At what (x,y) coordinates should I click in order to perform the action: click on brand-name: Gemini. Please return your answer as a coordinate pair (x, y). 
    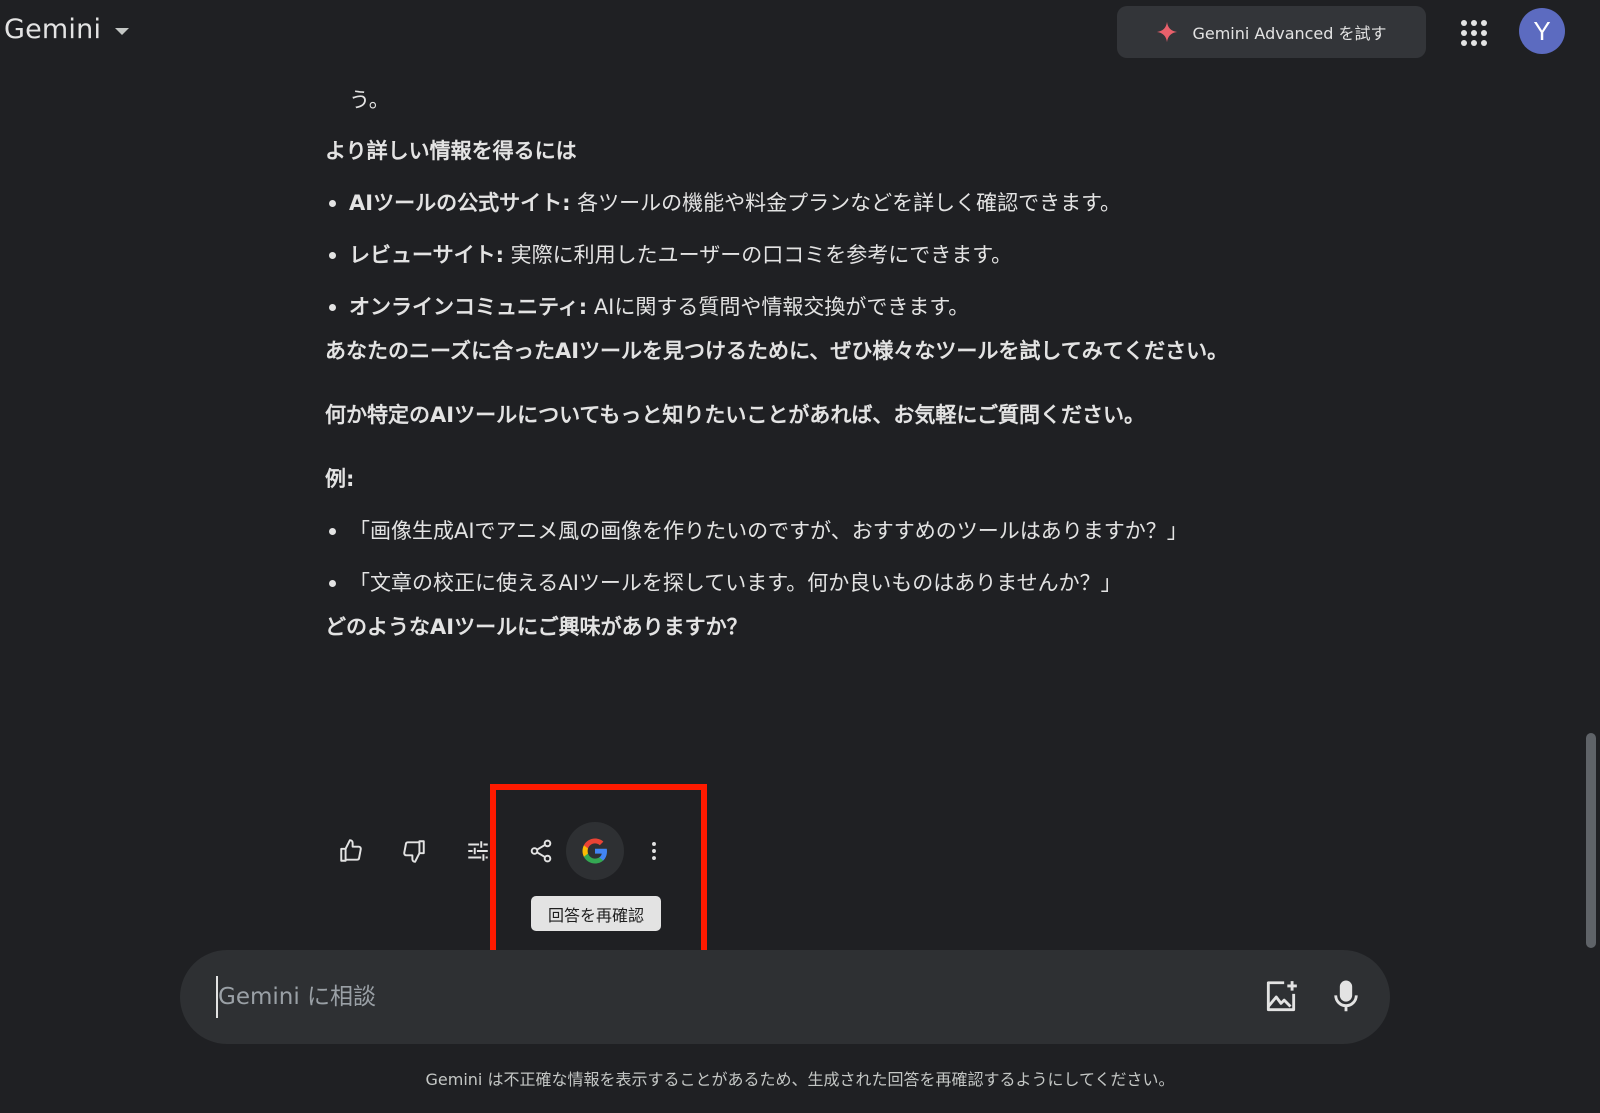
    Looking at the image, I should click on (53, 29).